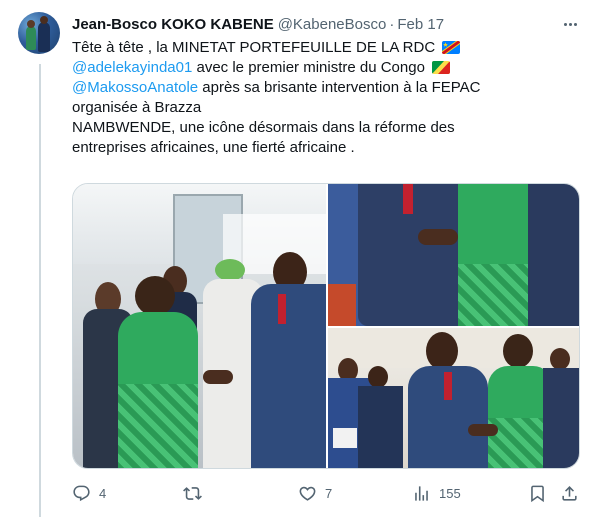 The width and height of the screenshot is (598, 517). I want to click on bookmark-button, so click(537, 493).